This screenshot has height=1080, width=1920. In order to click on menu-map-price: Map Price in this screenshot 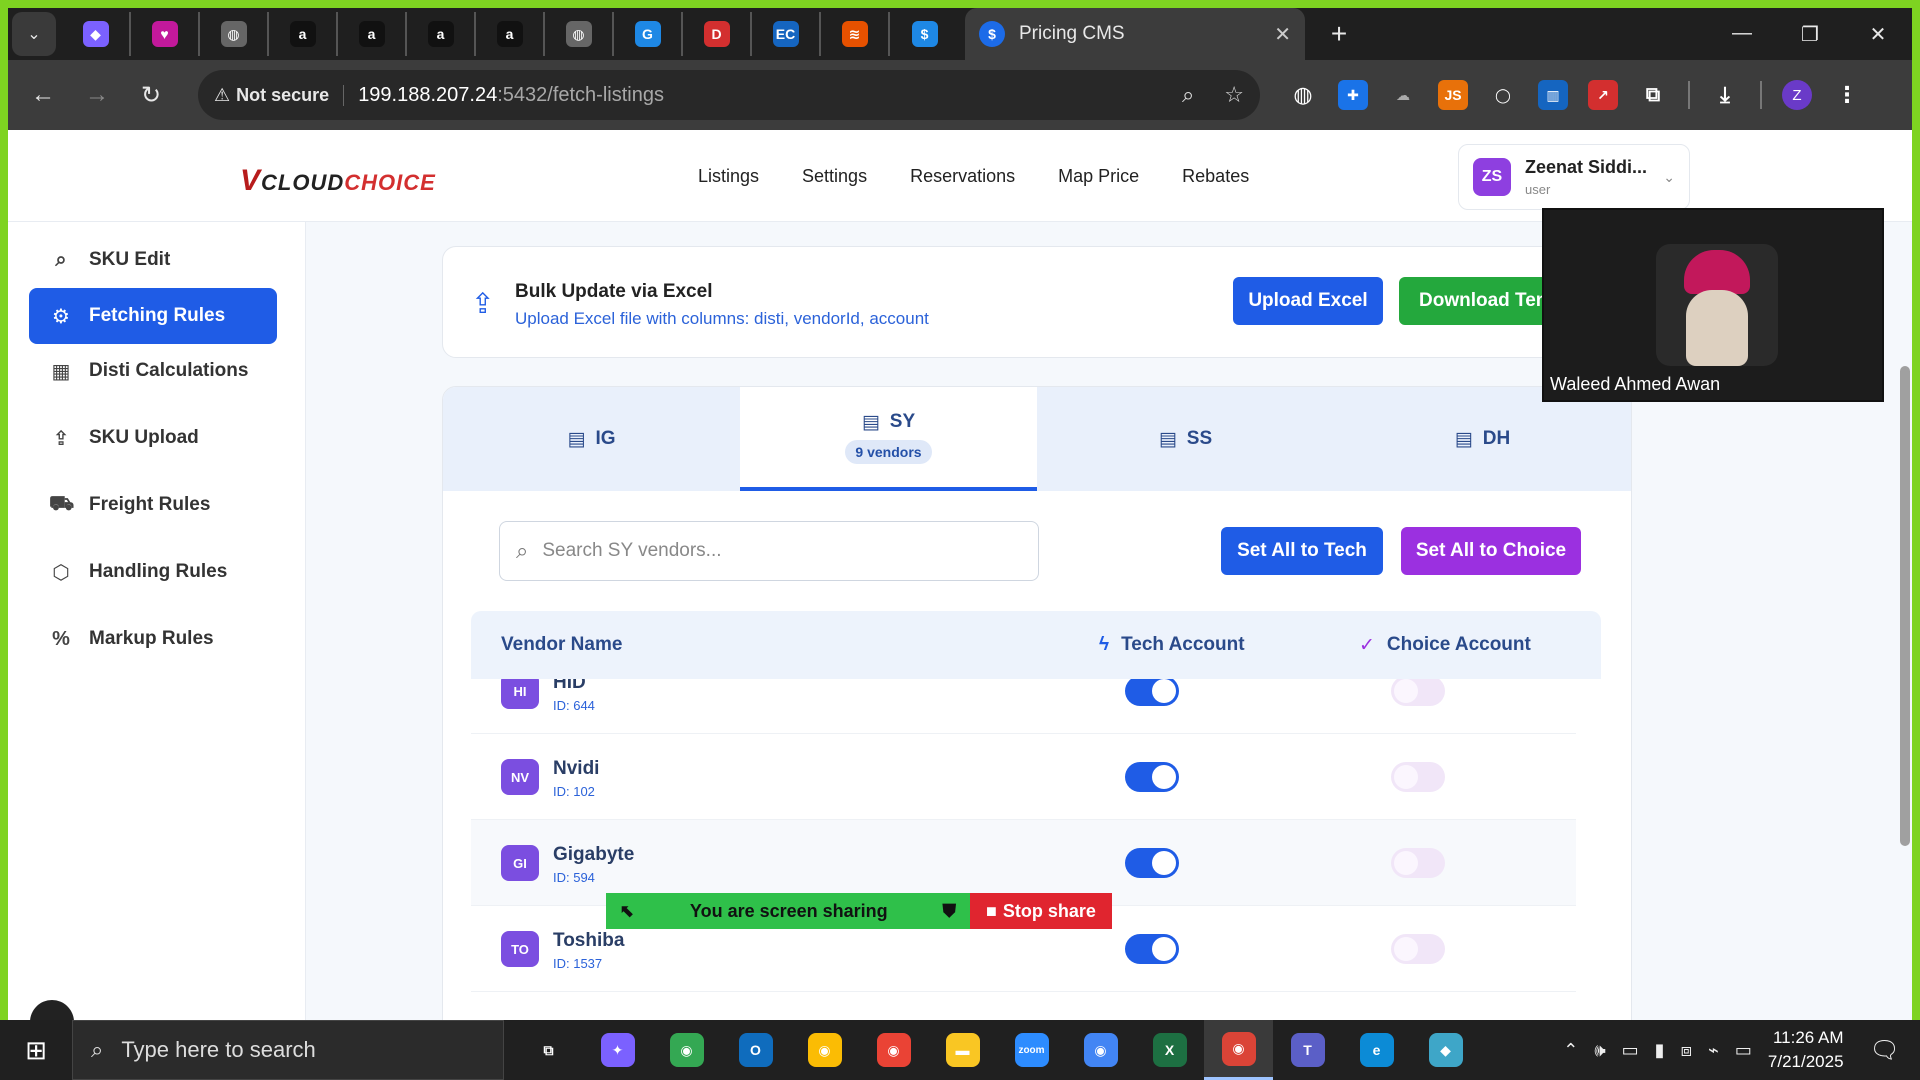, I will do `click(1098, 176)`.